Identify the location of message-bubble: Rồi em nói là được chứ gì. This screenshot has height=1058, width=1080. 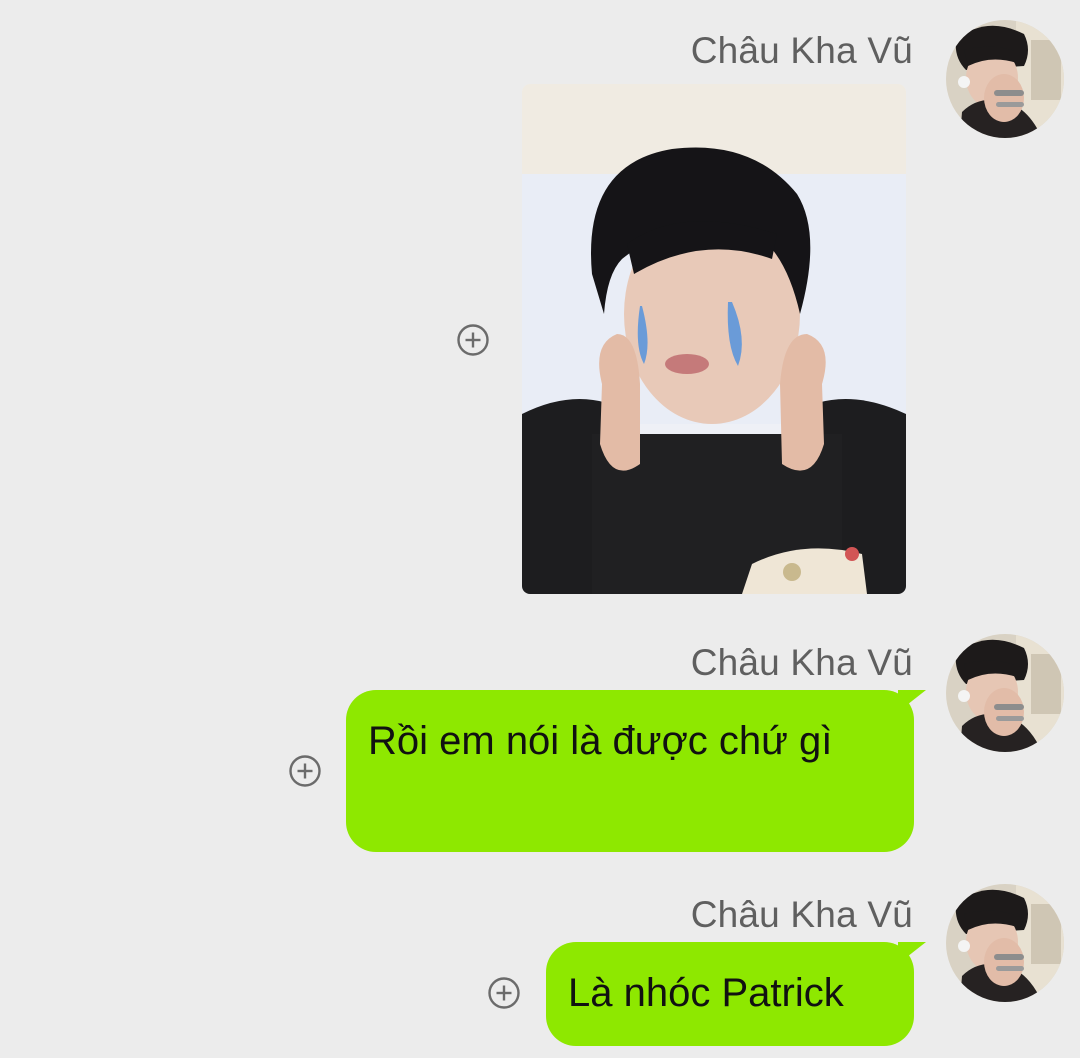
(636, 771).